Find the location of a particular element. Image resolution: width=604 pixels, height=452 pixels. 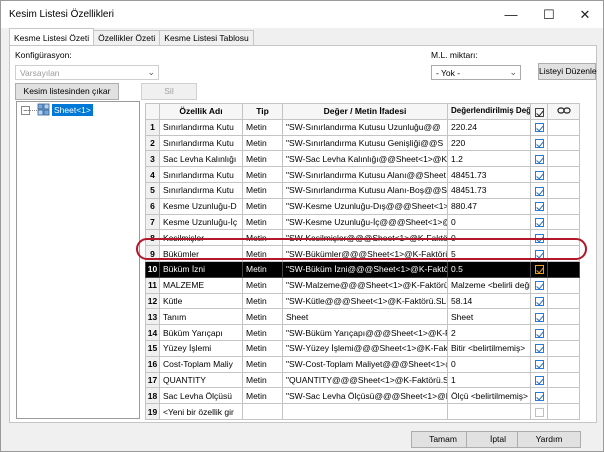

cell-value-expression is located at coordinates (365, 411).